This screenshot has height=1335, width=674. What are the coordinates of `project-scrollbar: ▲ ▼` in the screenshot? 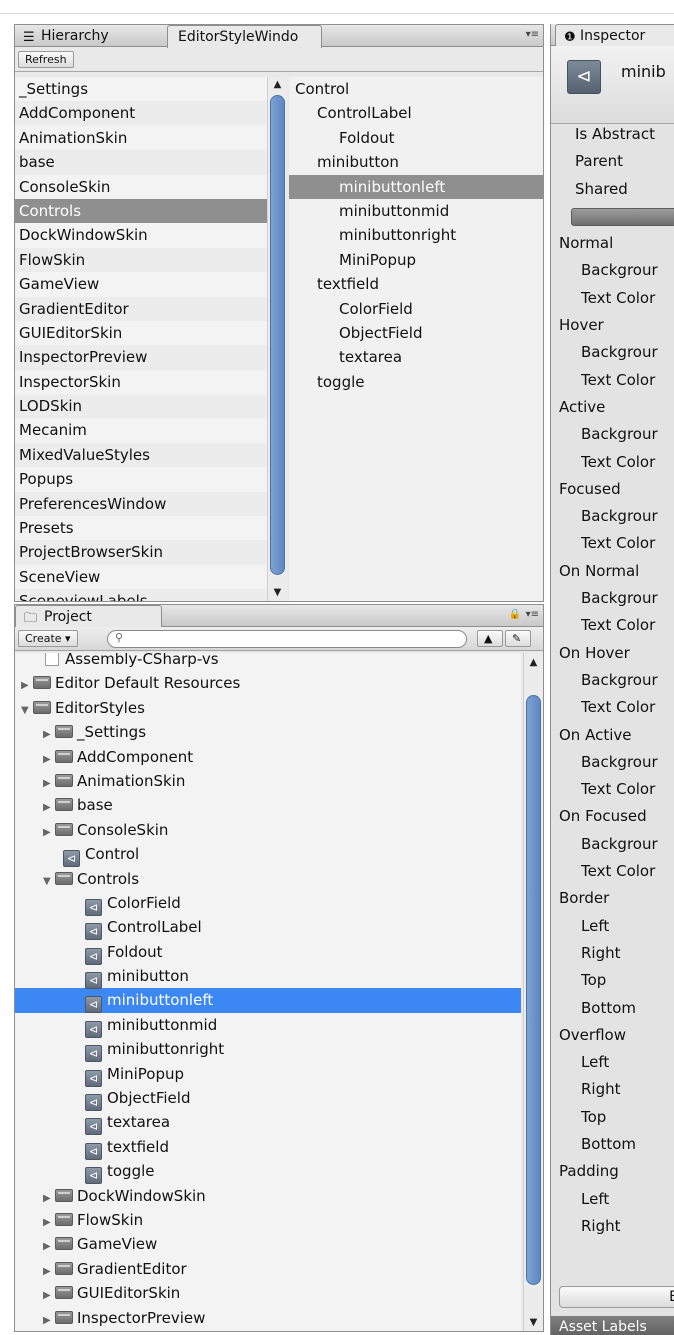 It's located at (533, 992).